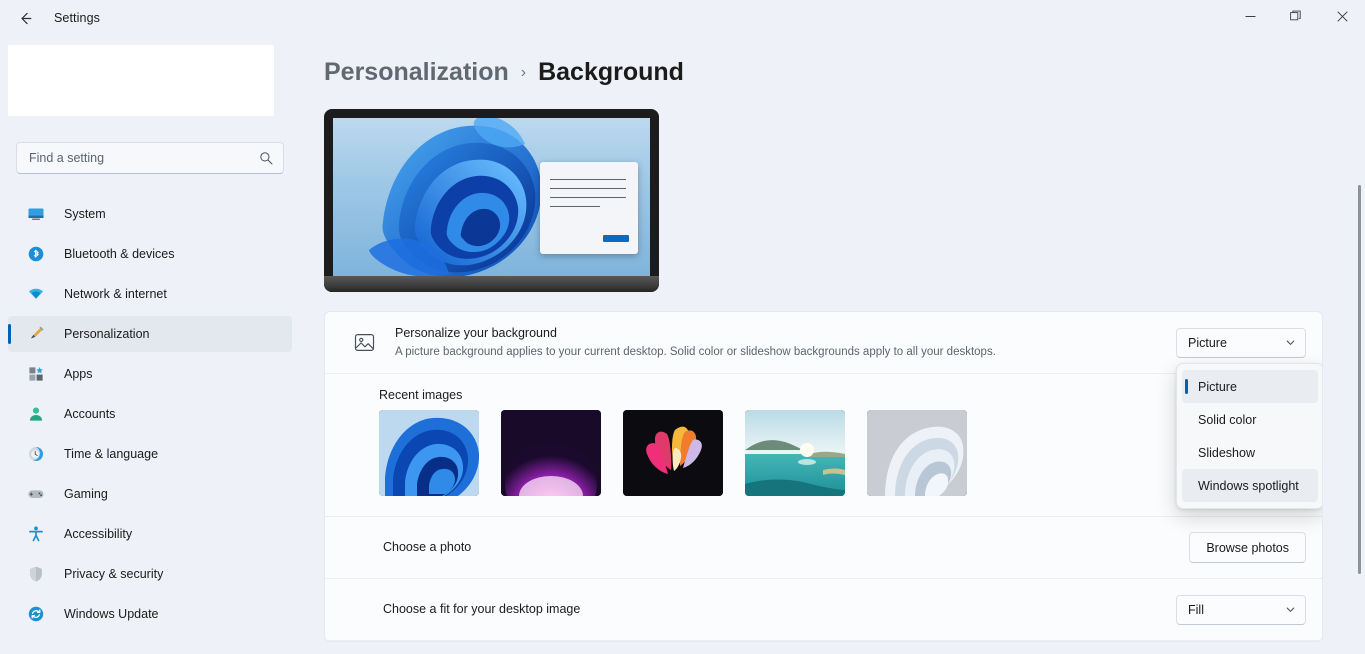 Image resolution: width=1365 pixels, height=654 pixels. What do you see at coordinates (150, 534) in the screenshot?
I see `sidebar-item-accessibility: Accessibility` at bounding box center [150, 534].